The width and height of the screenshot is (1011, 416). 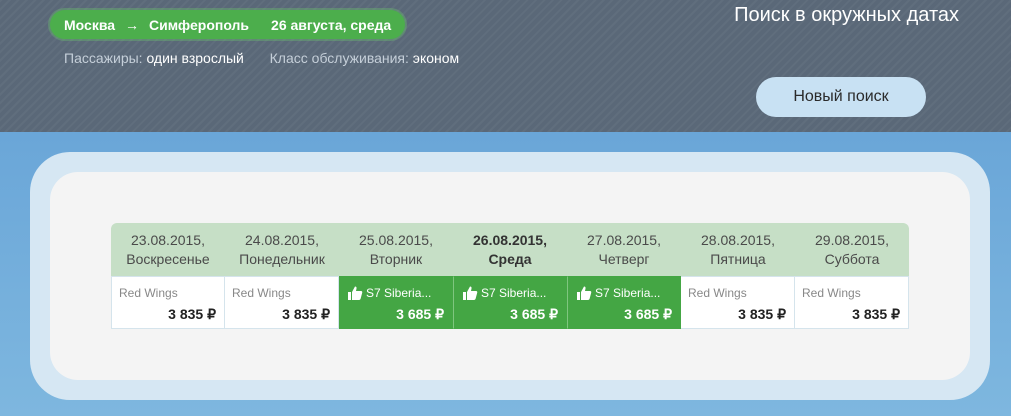 I want to click on day-date: 26.08.2015,, so click(x=510, y=239).